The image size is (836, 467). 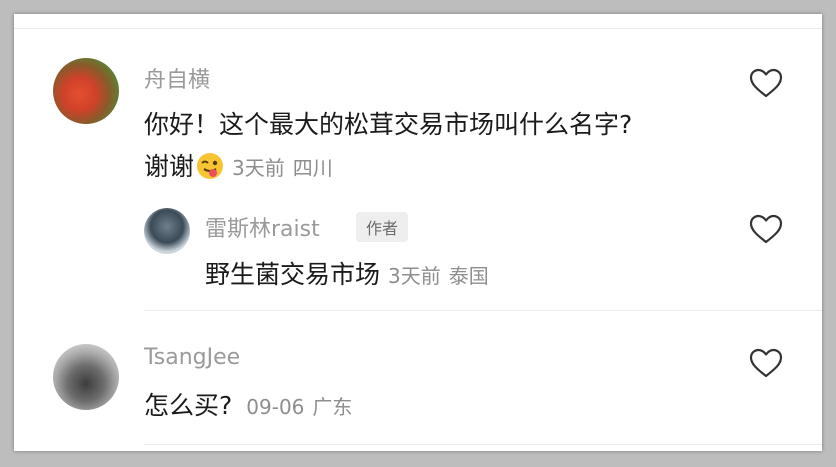 I want to click on comment-location: 广东, so click(x=332, y=407).